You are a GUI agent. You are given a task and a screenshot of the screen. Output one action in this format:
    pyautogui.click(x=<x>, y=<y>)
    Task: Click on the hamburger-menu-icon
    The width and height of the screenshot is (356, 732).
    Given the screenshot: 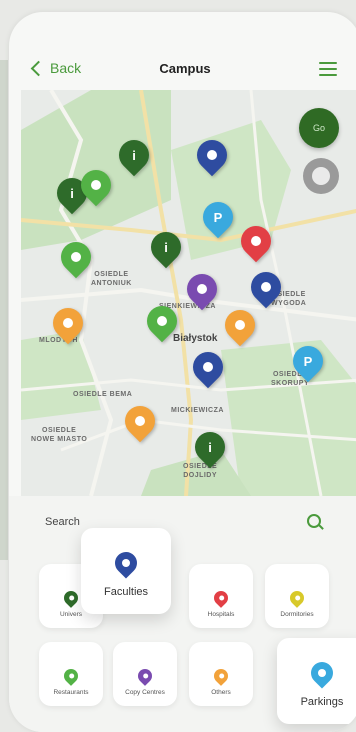 What is the action you would take?
    pyautogui.click(x=328, y=69)
    